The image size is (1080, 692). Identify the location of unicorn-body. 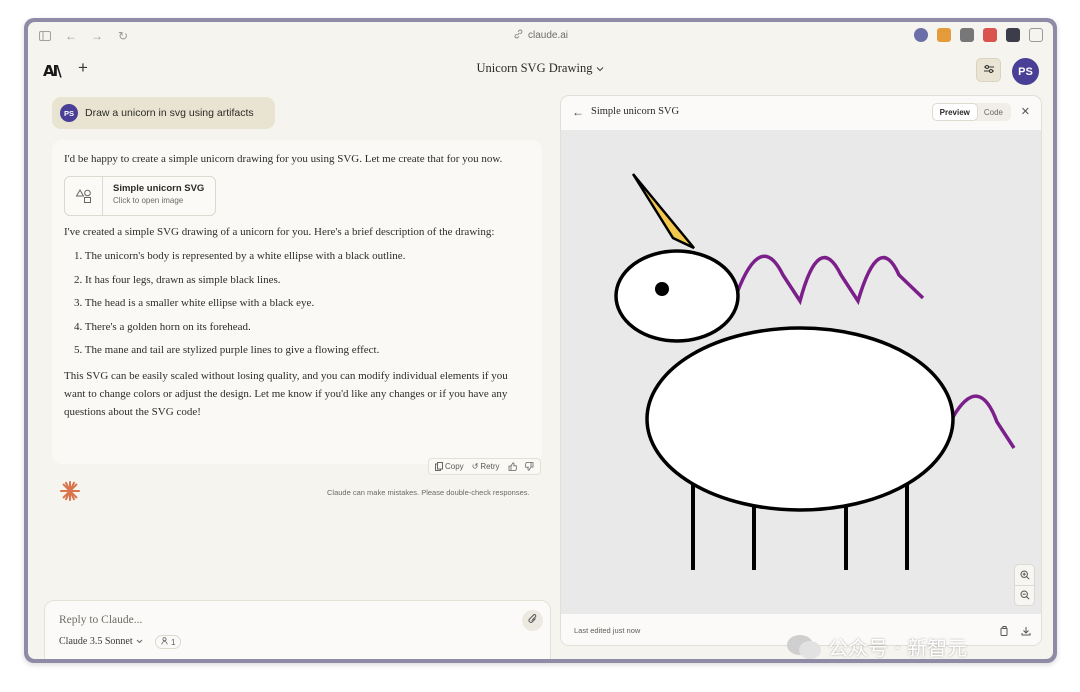
(800, 419).